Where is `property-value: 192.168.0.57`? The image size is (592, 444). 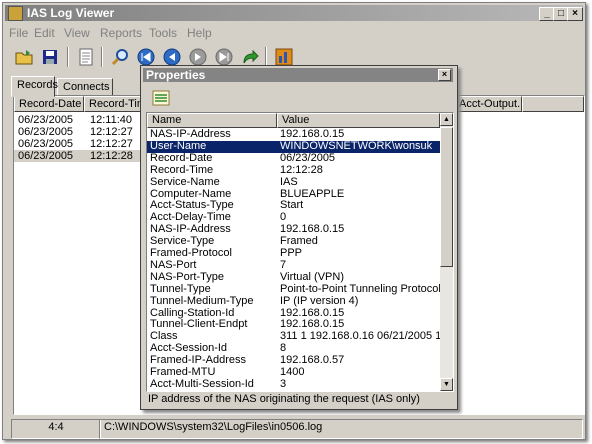 property-value: 192.168.0.57 is located at coordinates (312, 360).